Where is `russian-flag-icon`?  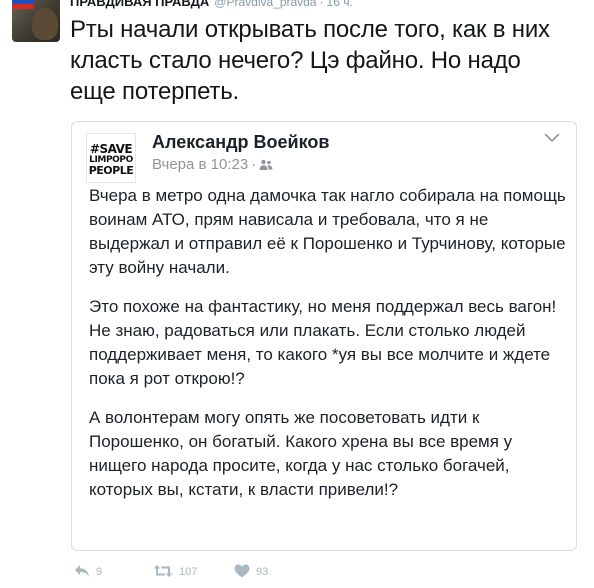
russian-flag-icon is located at coordinates (23, 4).